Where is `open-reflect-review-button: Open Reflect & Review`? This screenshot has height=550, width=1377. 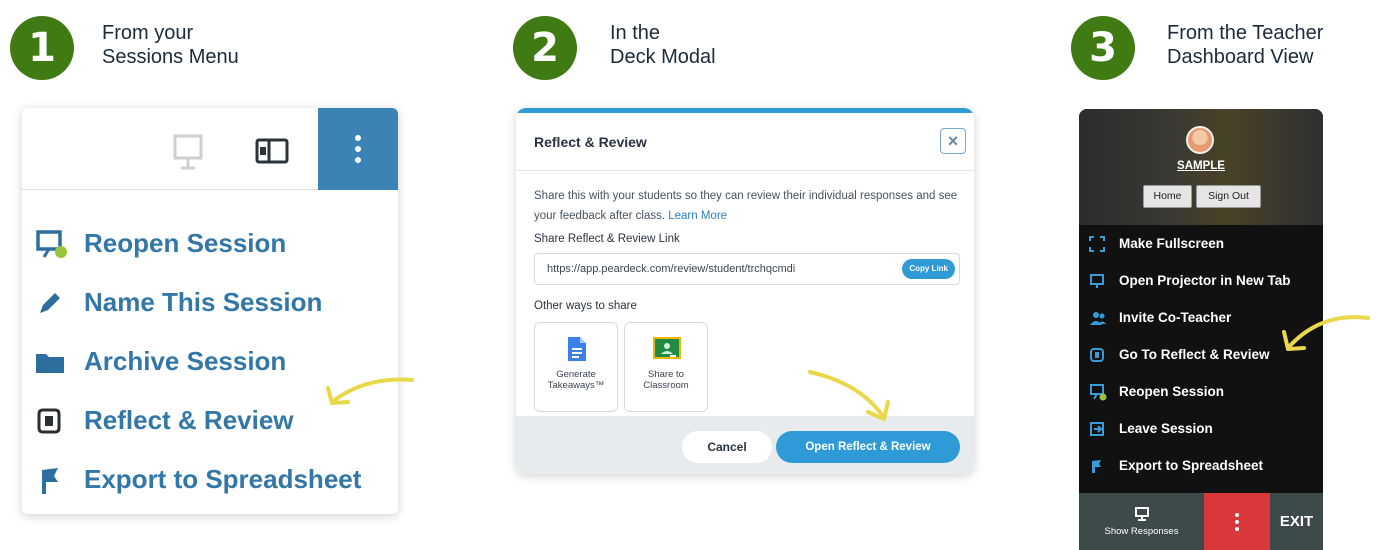
open-reflect-review-button: Open Reflect & Review is located at coordinates (868, 447).